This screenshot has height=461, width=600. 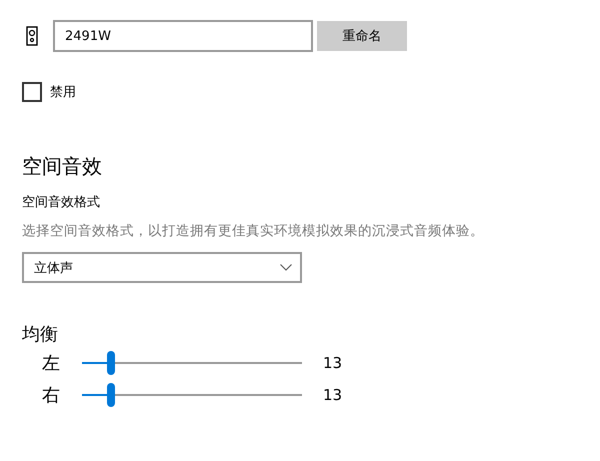 I want to click on speaker-icon, so click(x=32, y=36).